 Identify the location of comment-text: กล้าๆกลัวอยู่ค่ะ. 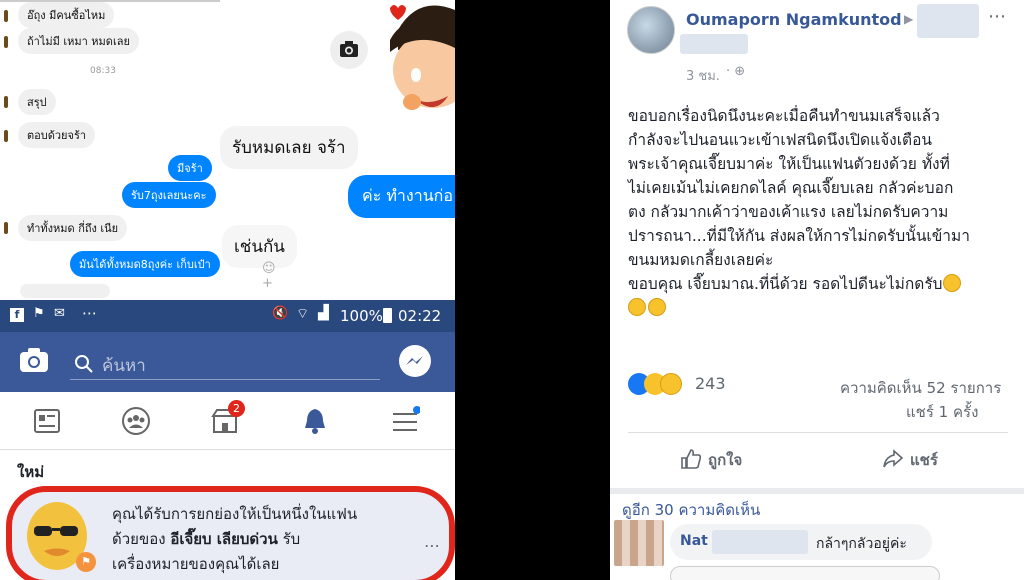
(861, 544).